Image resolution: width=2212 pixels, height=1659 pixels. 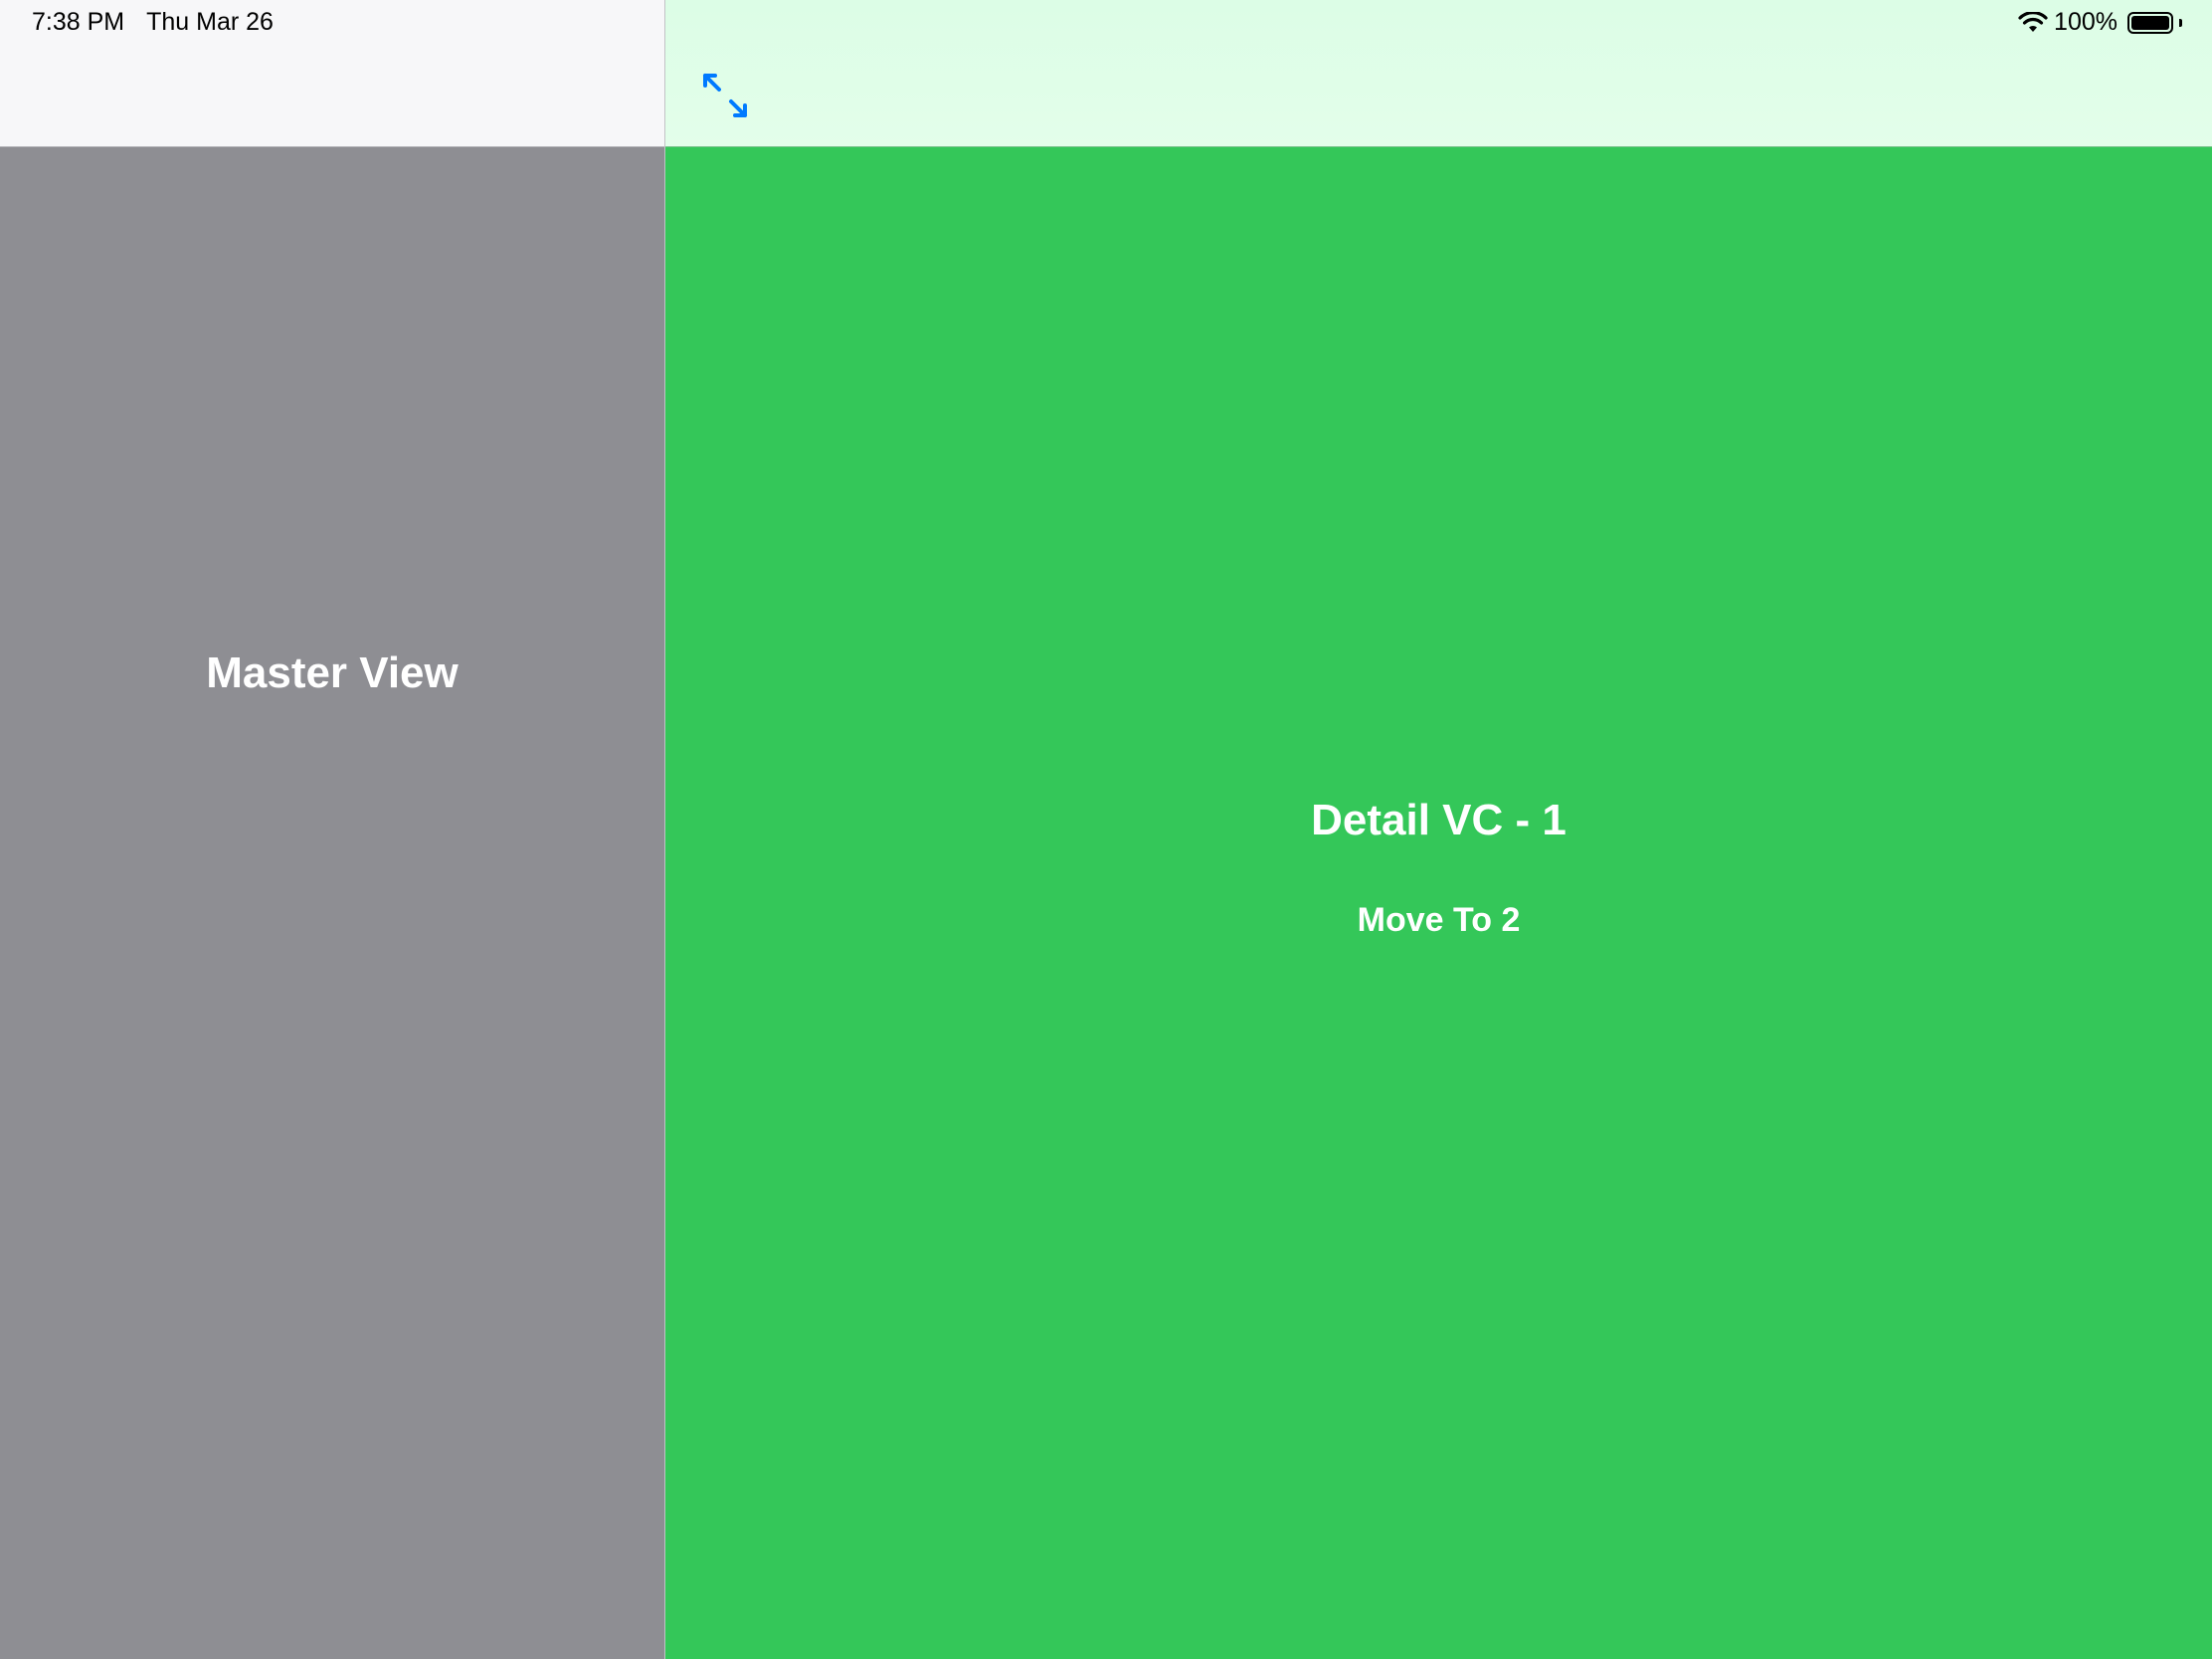 I want to click on battery-percent: 100%, so click(x=2086, y=22).